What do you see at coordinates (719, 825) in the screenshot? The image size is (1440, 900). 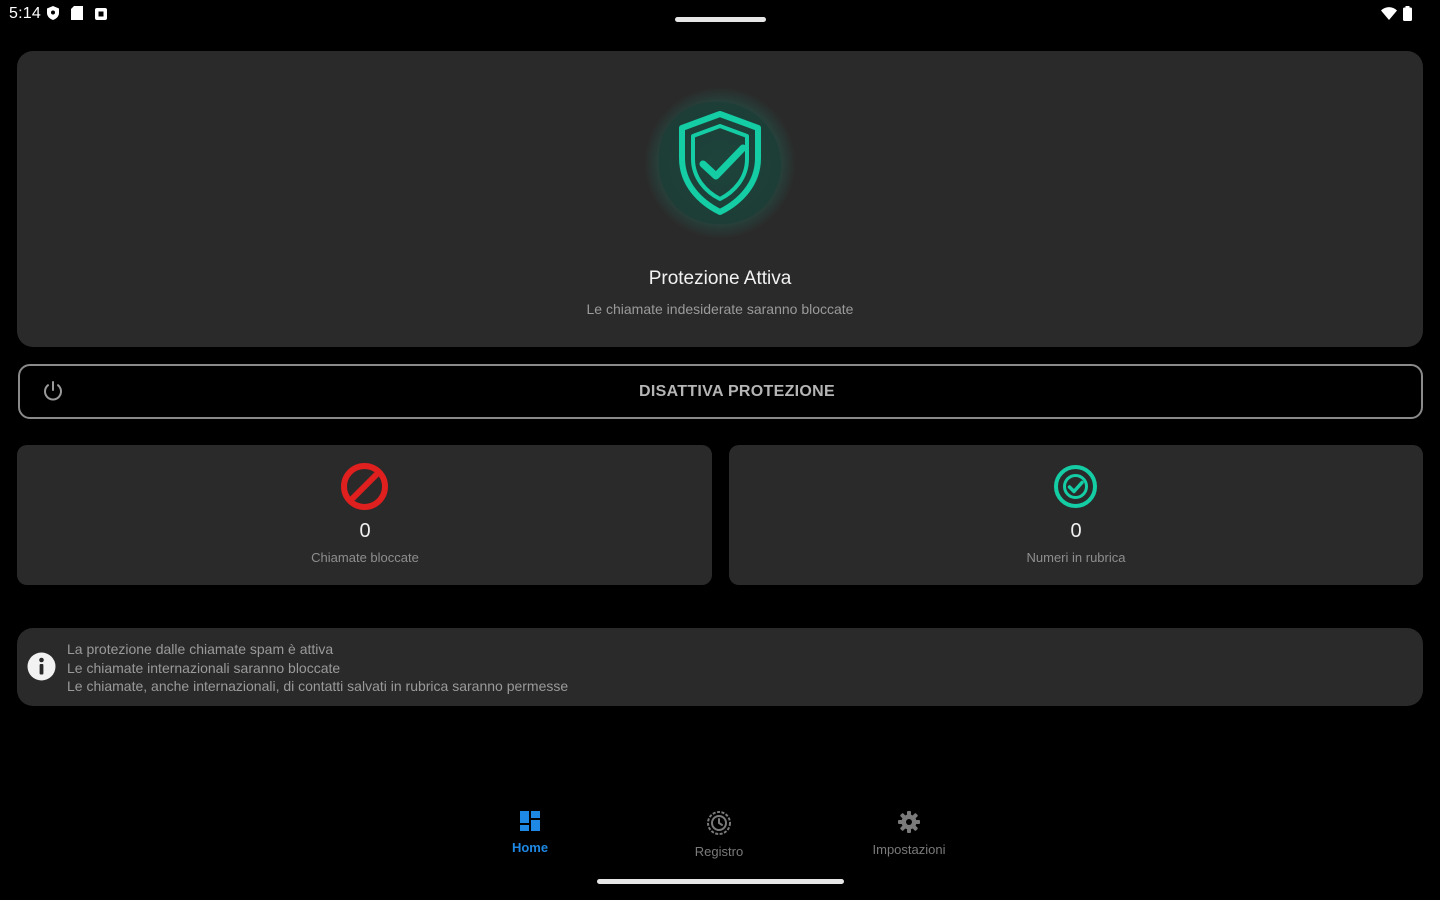 I see `history-icon` at bounding box center [719, 825].